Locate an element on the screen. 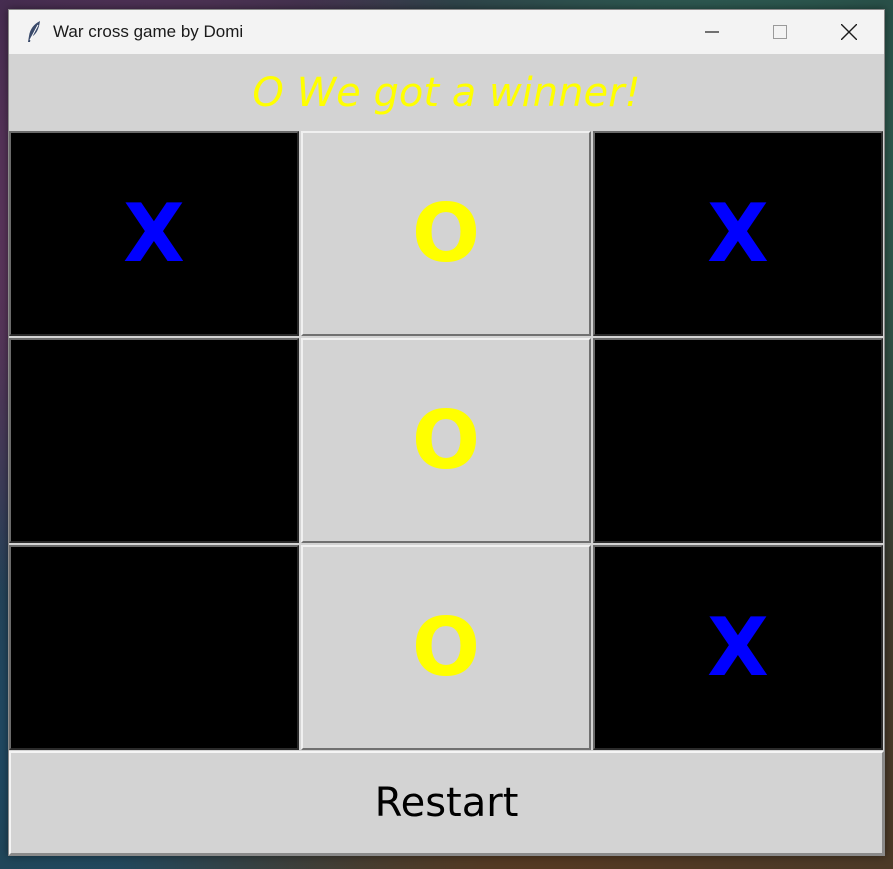 The width and height of the screenshot is (893, 869). close-icon is located at coordinates (849, 32).